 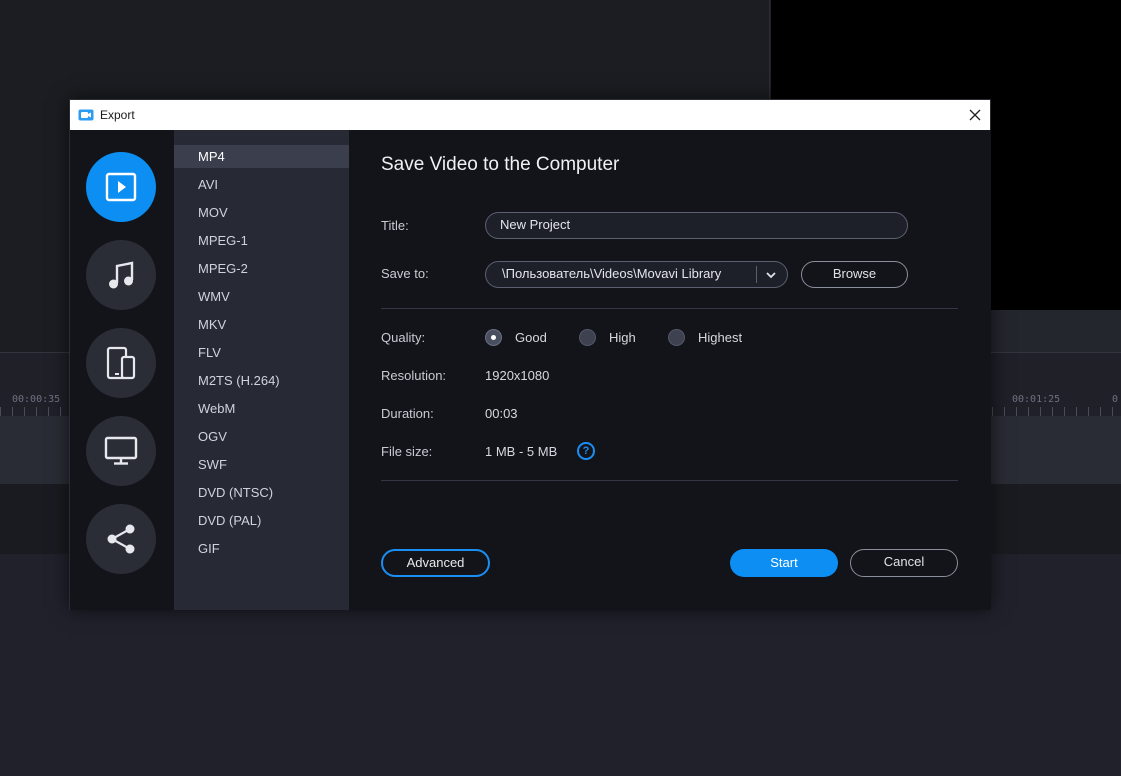 What do you see at coordinates (531, 337) in the screenshot?
I see `quality-good-label: Good` at bounding box center [531, 337].